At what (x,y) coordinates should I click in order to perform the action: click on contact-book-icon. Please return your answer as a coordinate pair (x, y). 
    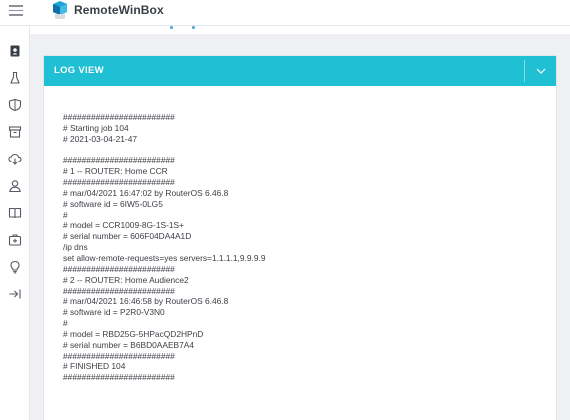
    Looking at the image, I should click on (15, 51).